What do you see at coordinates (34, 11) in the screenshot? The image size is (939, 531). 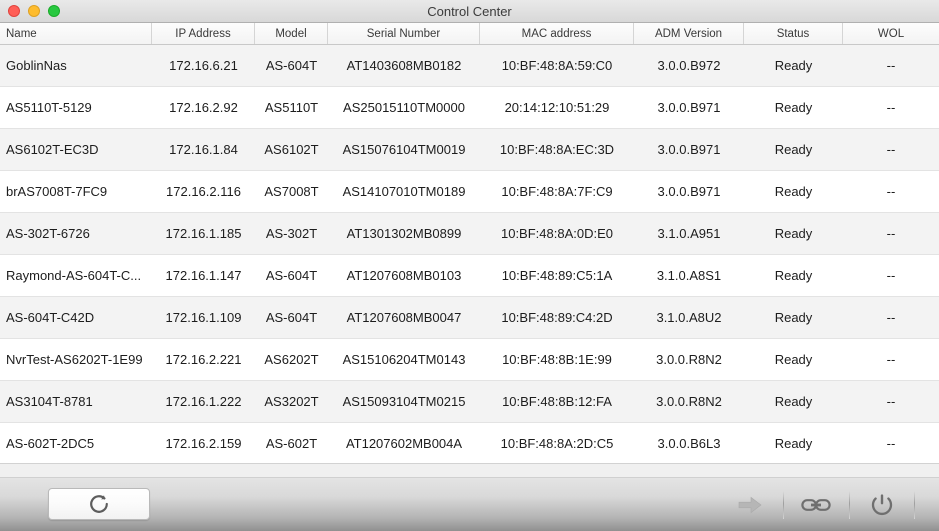 I see `minimize-button` at bounding box center [34, 11].